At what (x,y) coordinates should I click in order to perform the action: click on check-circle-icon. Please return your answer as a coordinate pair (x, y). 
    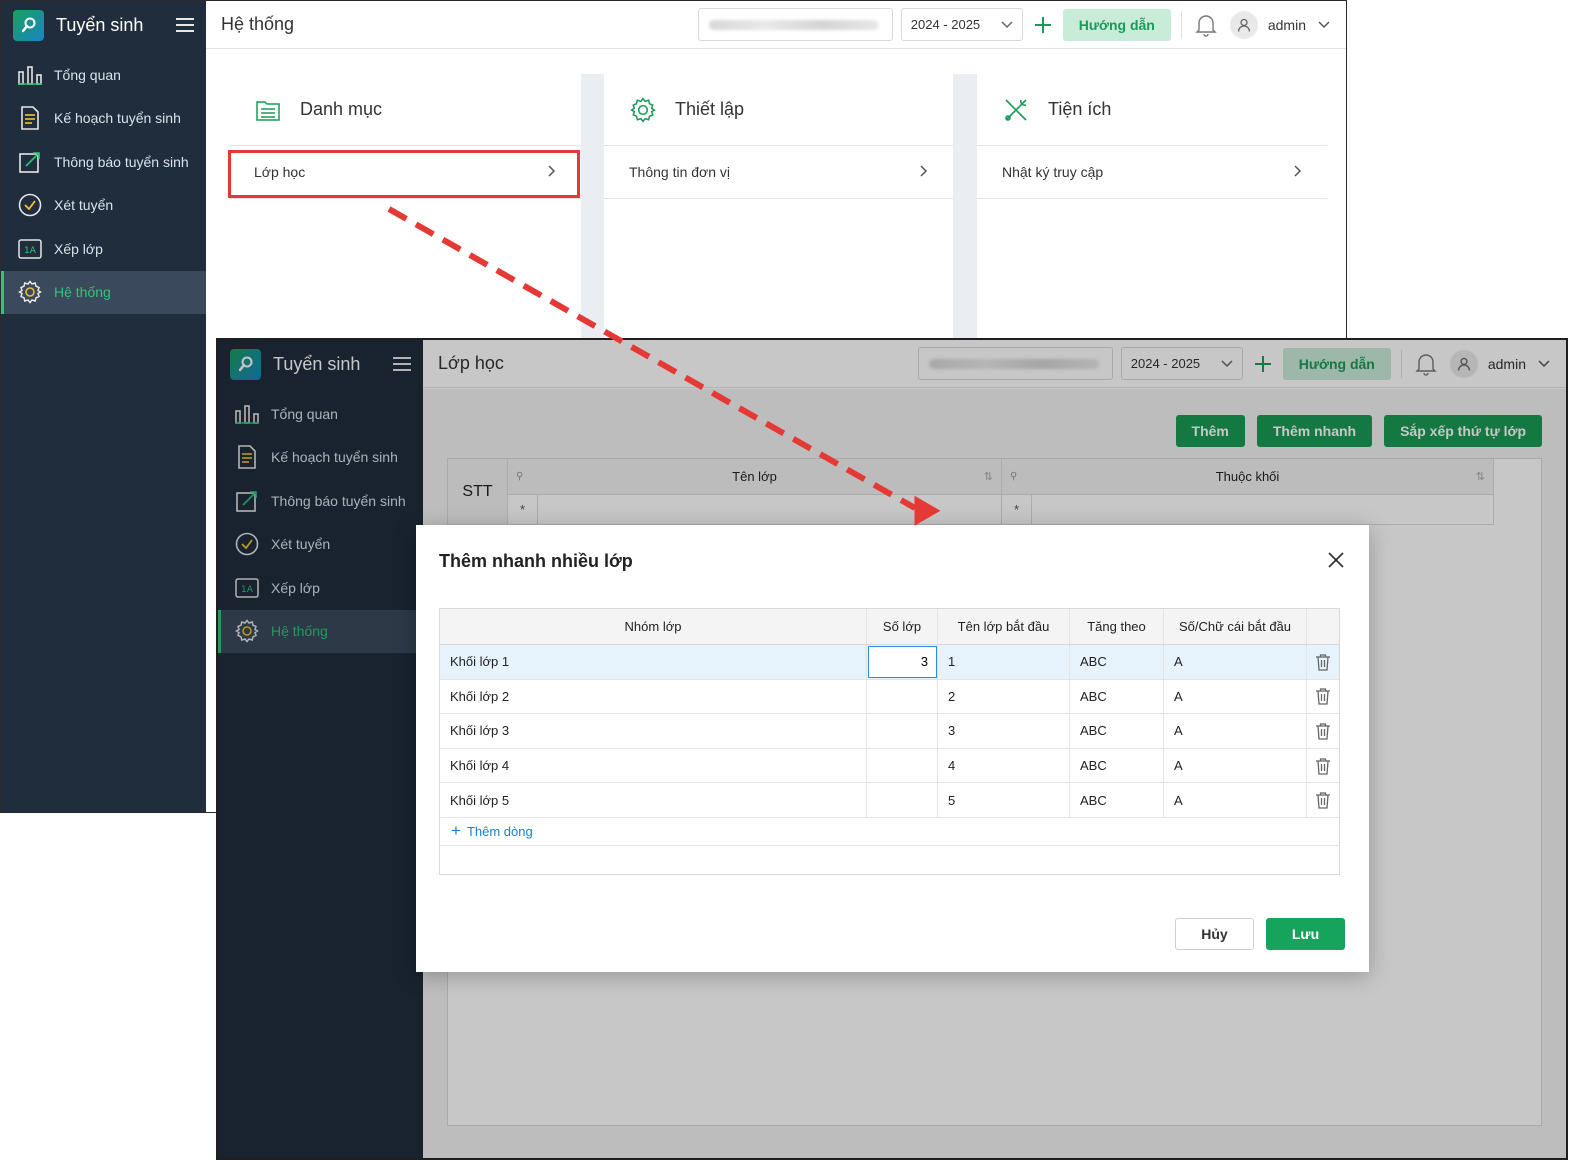
    Looking at the image, I should click on (30, 205).